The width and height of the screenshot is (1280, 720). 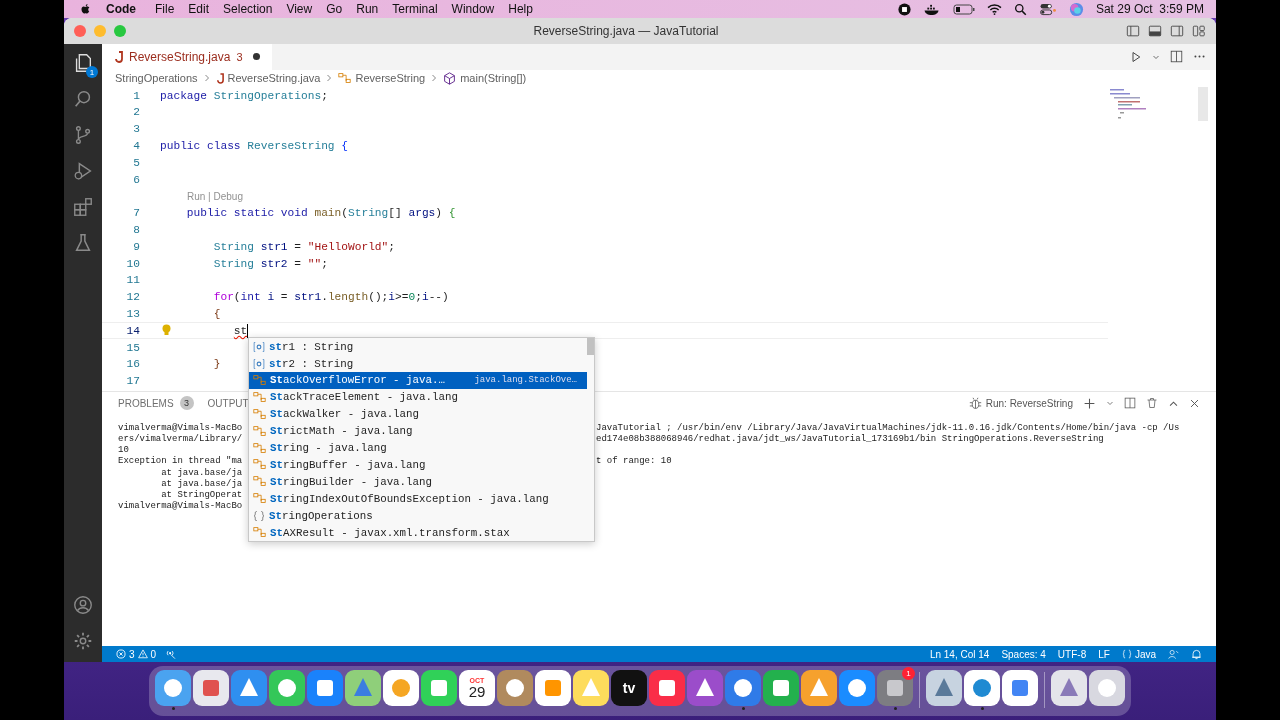 I want to click on suggestion-item: StringBuffer - java.lang, so click(x=418, y=465).